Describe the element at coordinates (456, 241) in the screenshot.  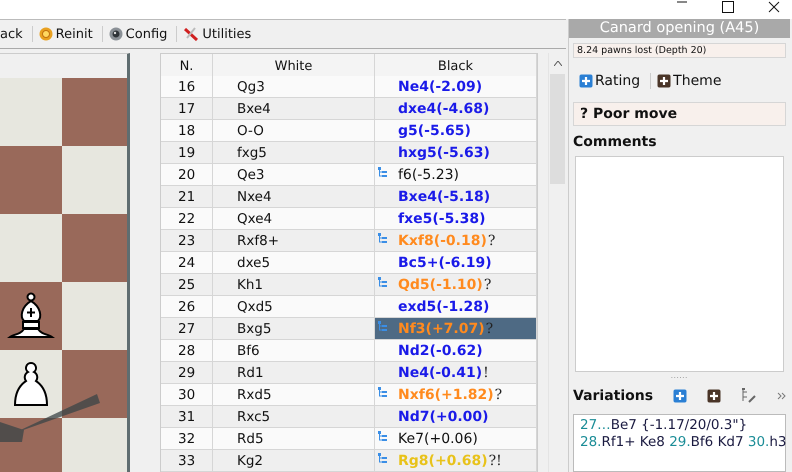
I see `move-cell: Kxf8(-0.18)?` at that location.